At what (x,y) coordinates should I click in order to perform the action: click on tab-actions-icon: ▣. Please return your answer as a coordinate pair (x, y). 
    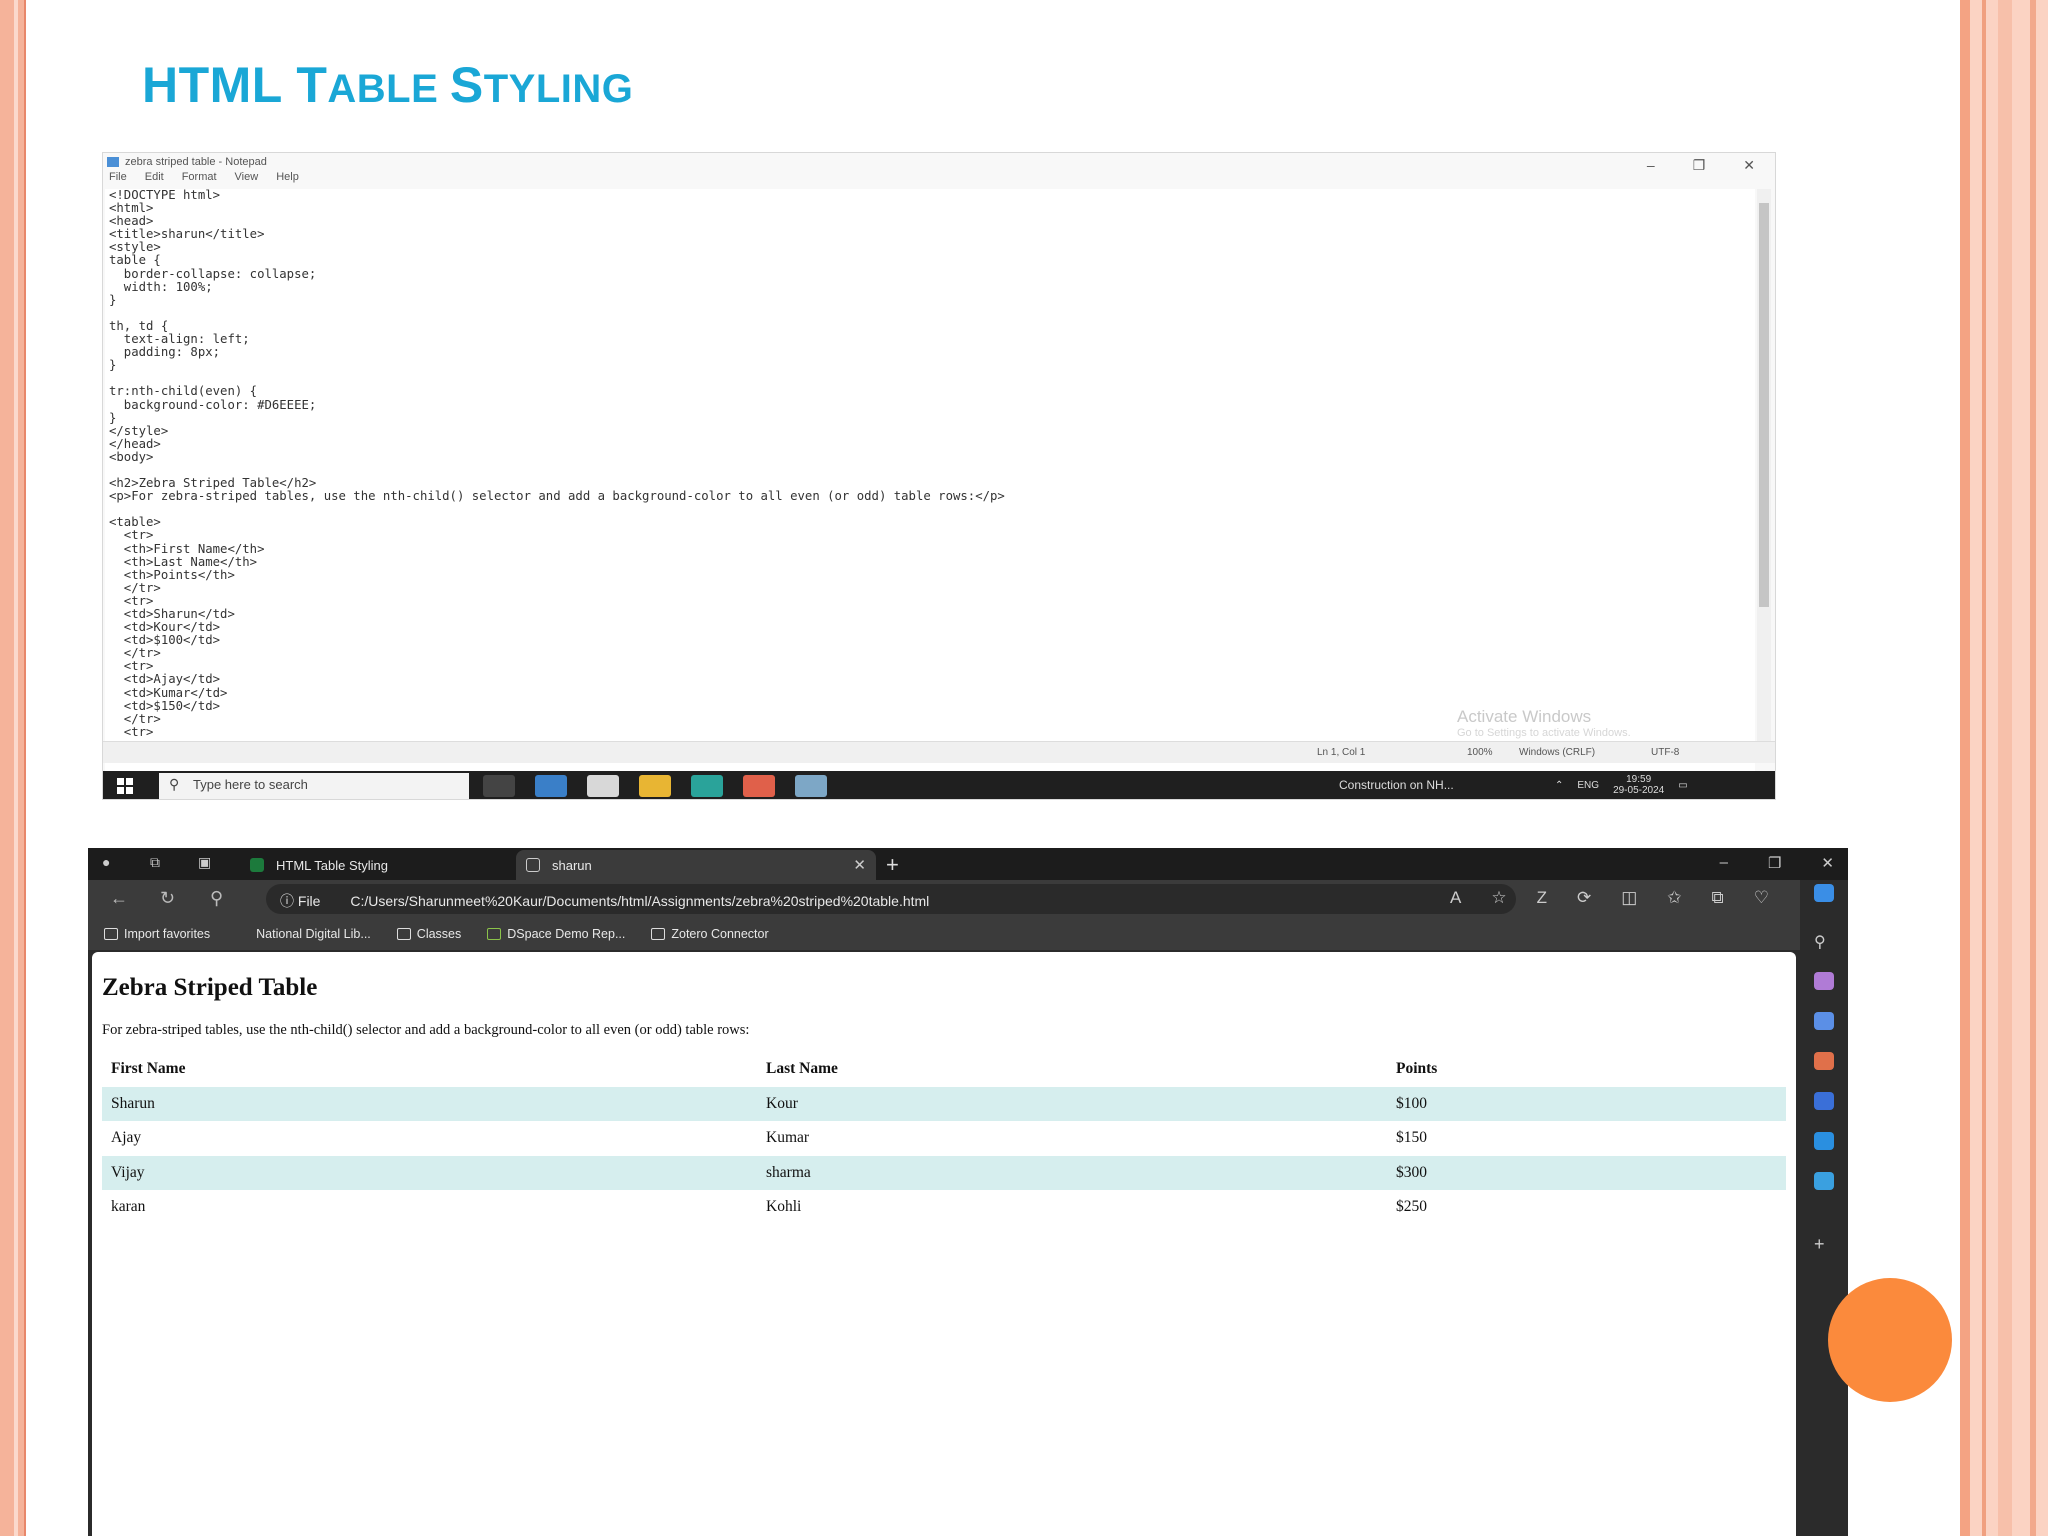
    Looking at the image, I should click on (208, 864).